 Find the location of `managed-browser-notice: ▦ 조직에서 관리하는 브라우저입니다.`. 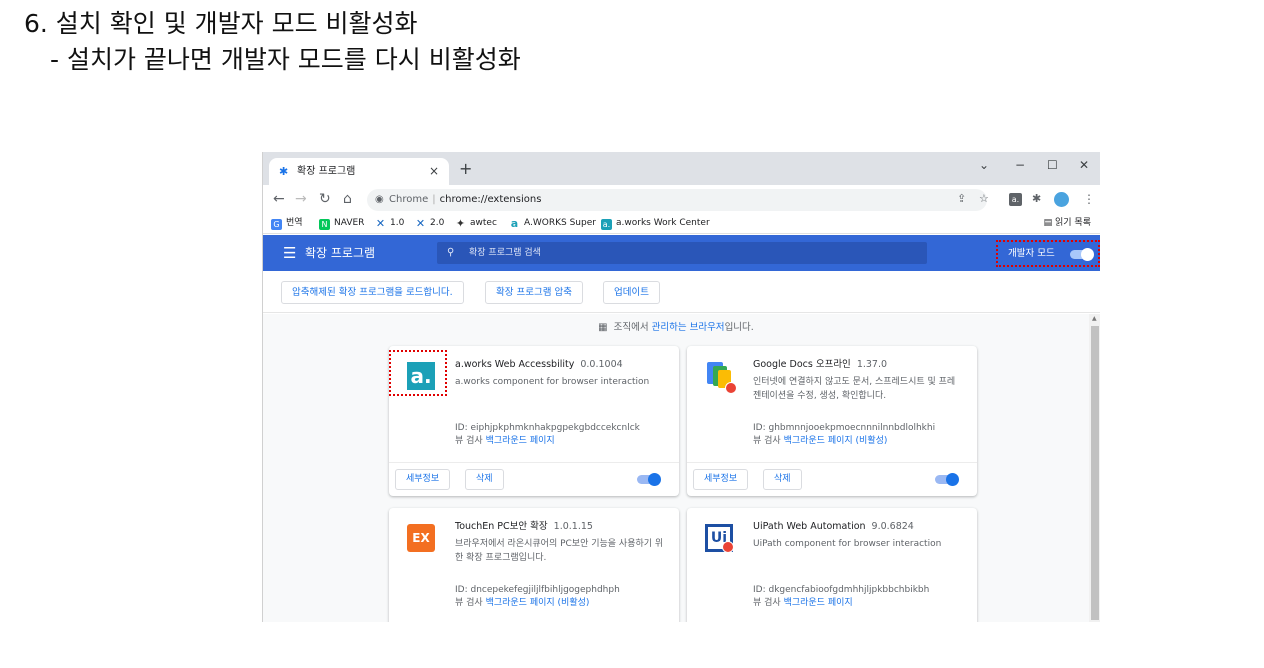

managed-browser-notice: ▦ 조직에서 관리하는 브라우저입니다. is located at coordinates (676, 327).